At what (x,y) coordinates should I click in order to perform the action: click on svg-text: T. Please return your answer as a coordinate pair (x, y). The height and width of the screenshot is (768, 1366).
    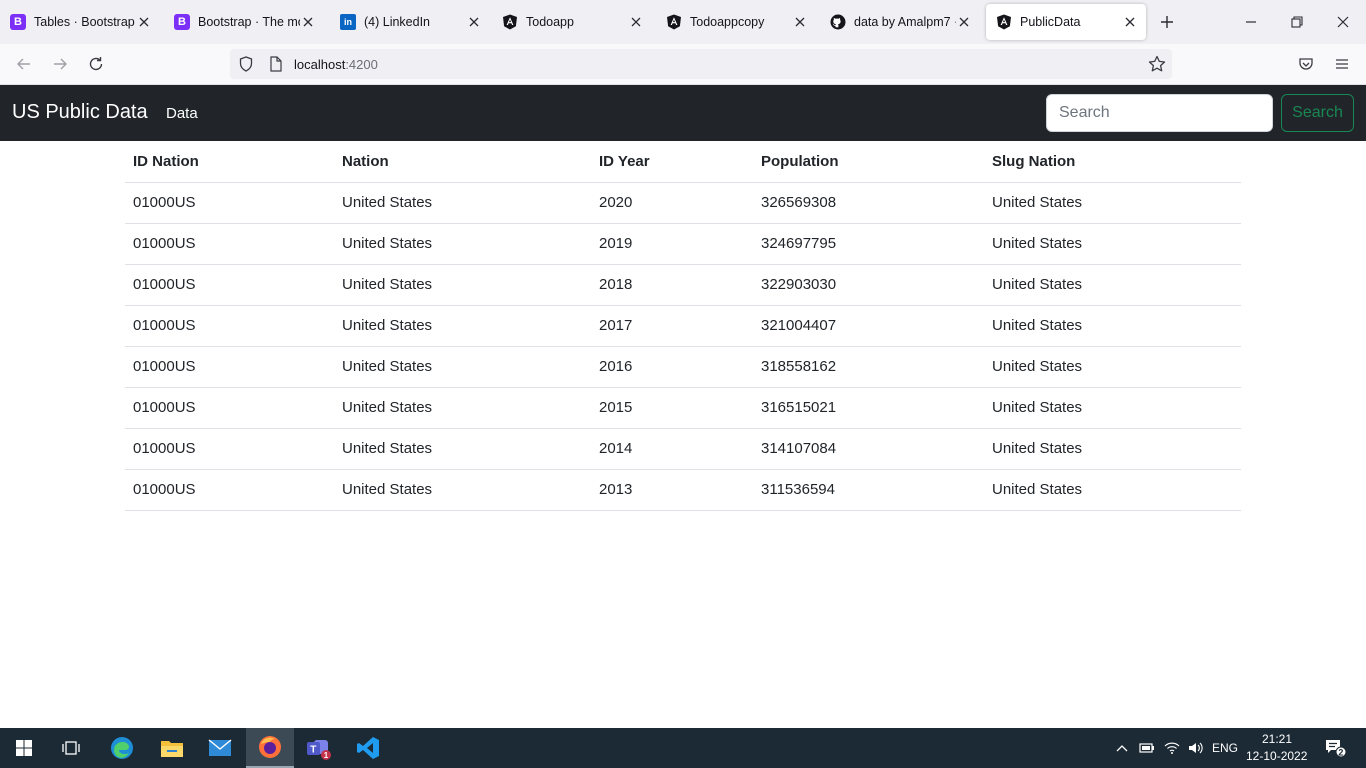
    Looking at the image, I should click on (313, 750).